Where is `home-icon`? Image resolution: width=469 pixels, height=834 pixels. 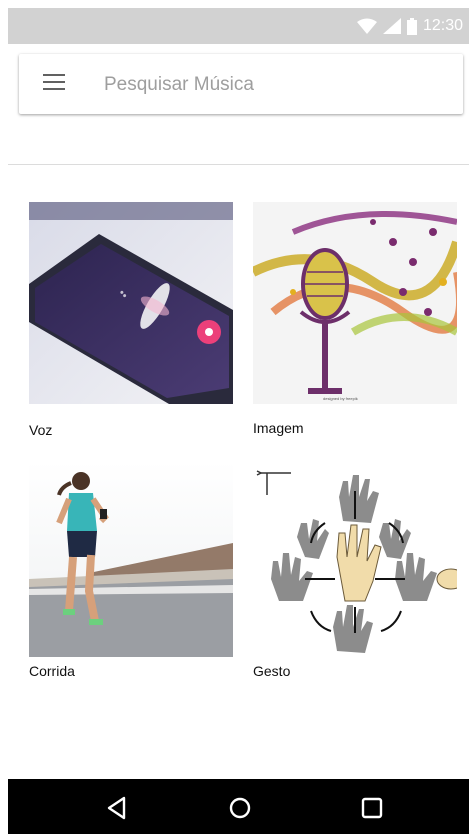
home-icon is located at coordinates (240, 808).